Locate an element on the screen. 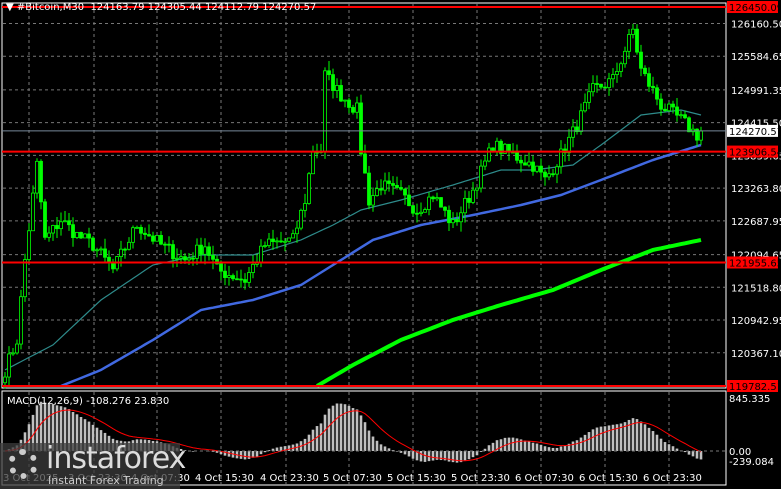  y-tick-label: 120367.10 is located at coordinates (756, 354).